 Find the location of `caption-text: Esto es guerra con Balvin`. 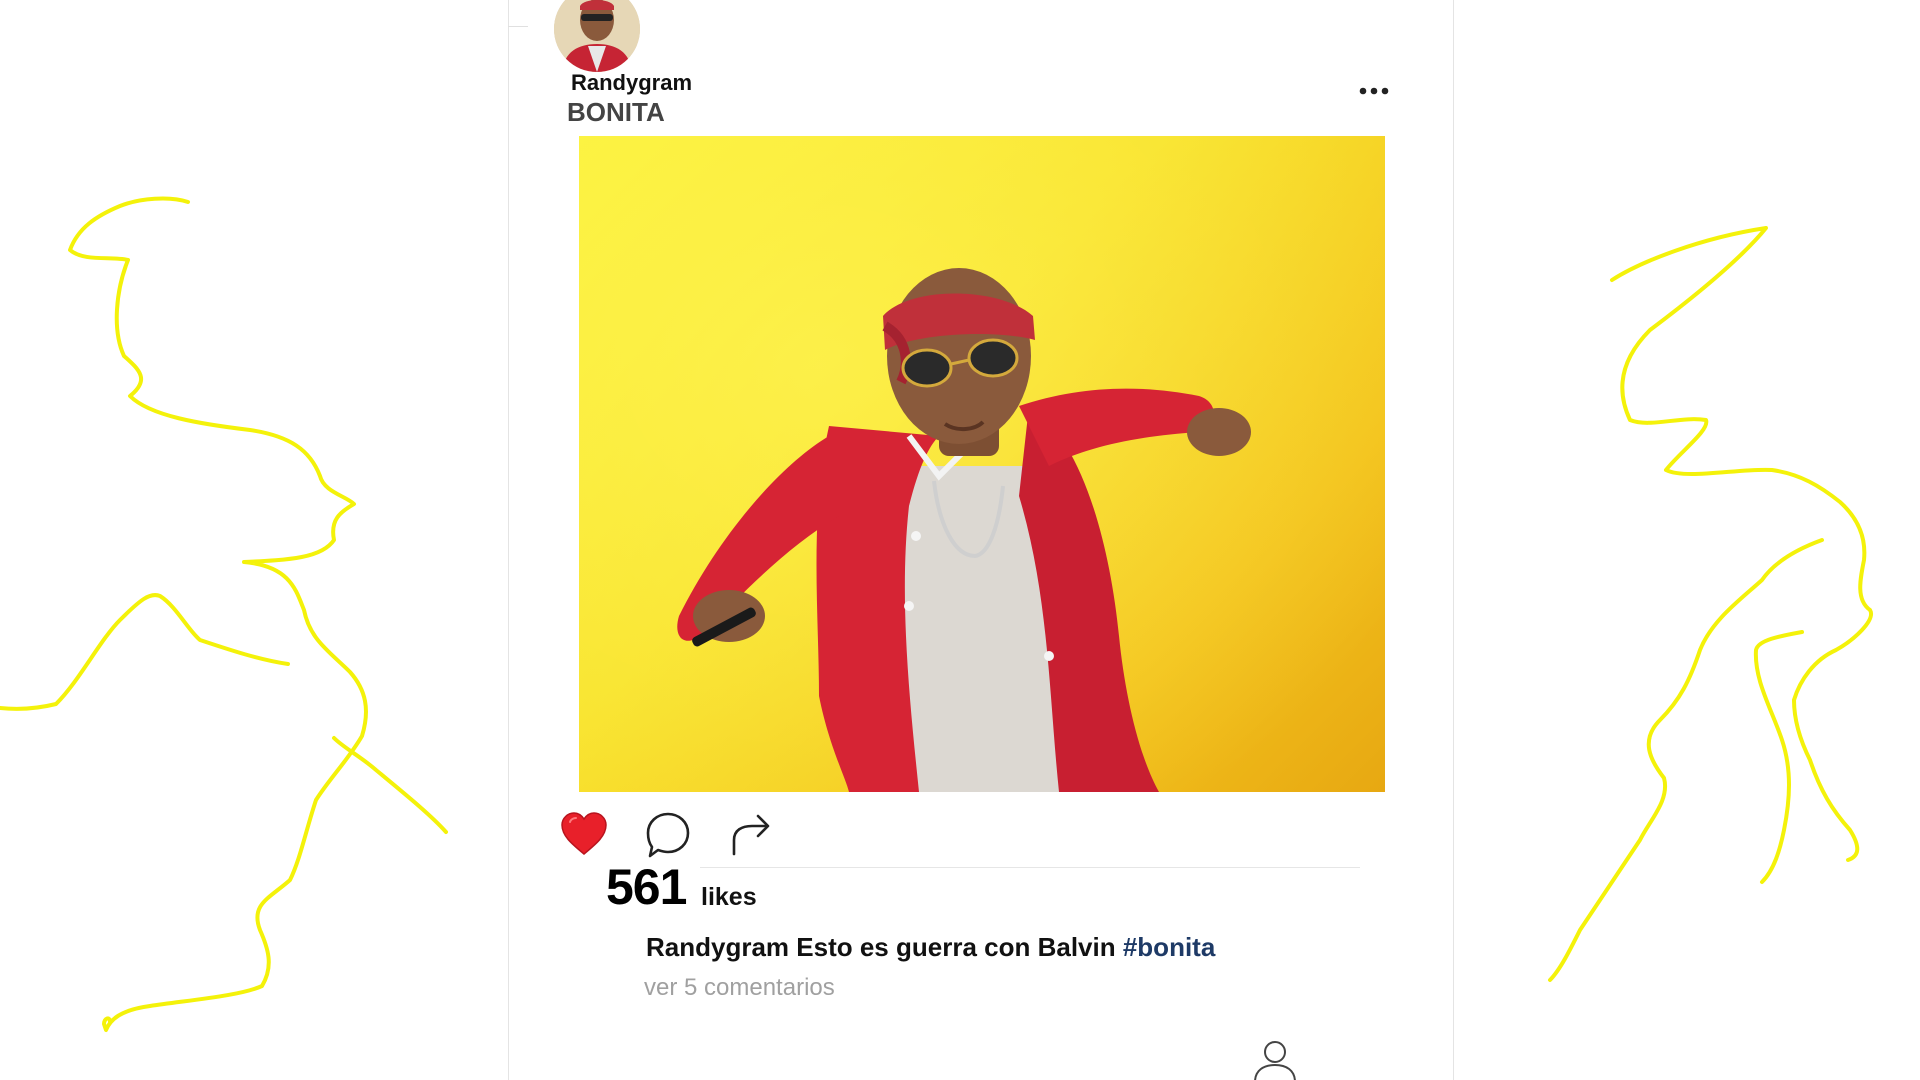

caption-text: Esto es guerra con Balvin is located at coordinates (956, 947).